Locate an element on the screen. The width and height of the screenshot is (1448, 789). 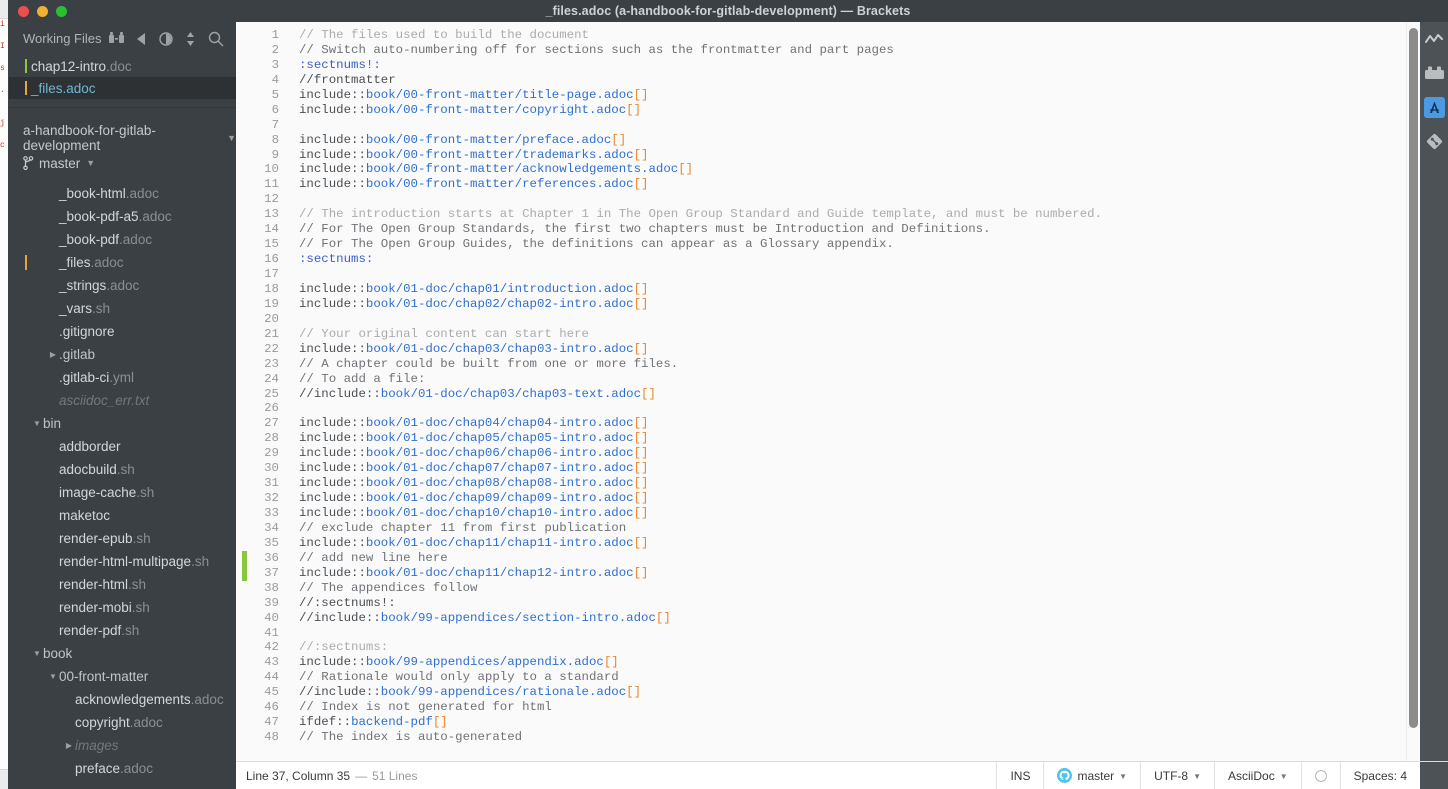
tree-folder: ▶ images is located at coordinates (122, 745).